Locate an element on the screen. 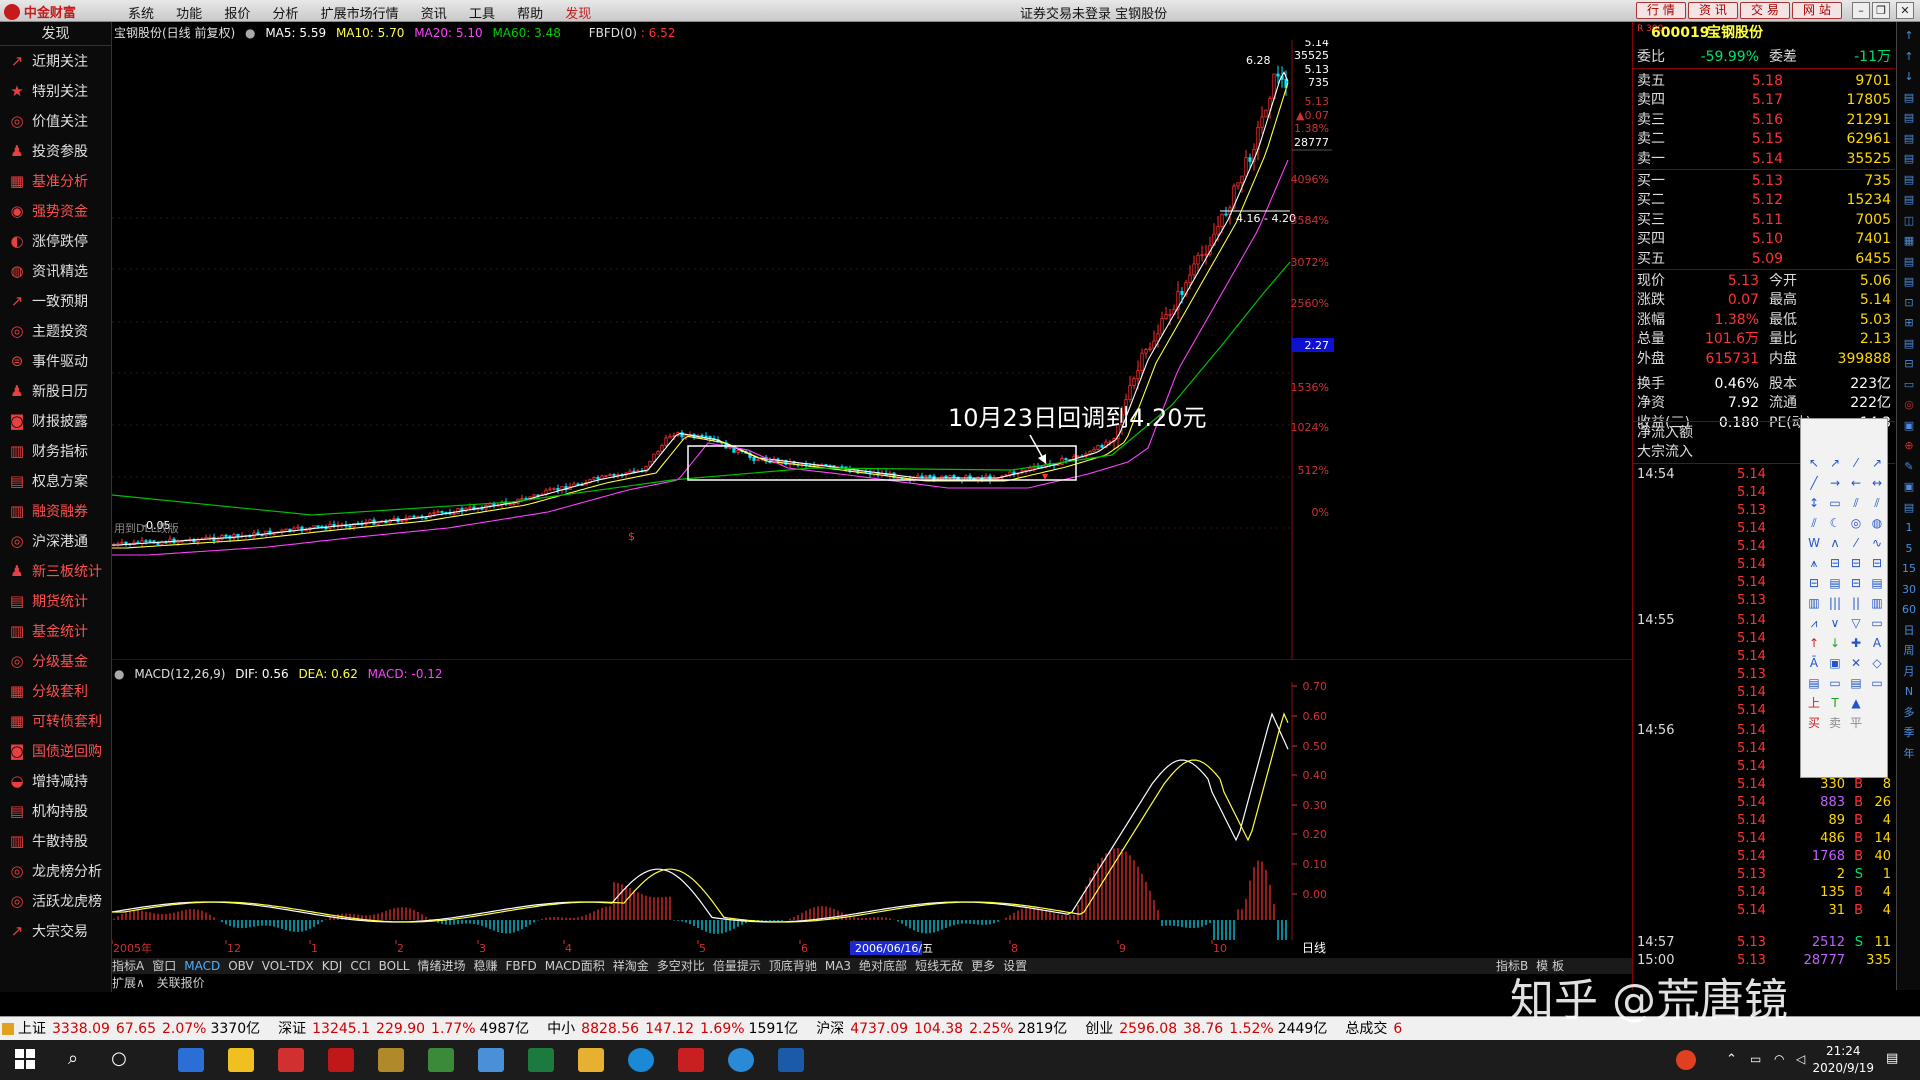 The image size is (1920, 1080). tab-related-quote: 关联报价 is located at coordinates (181, 983).